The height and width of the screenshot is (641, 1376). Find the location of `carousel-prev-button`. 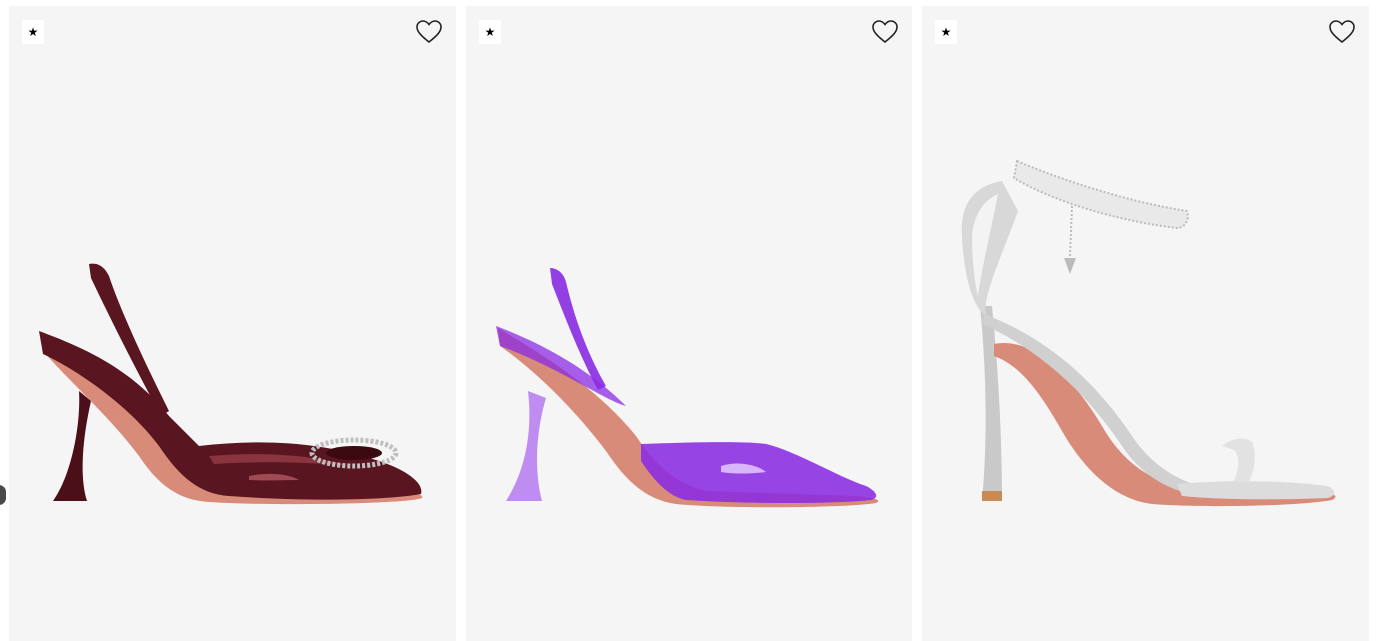

carousel-prev-button is located at coordinates (3, 495).